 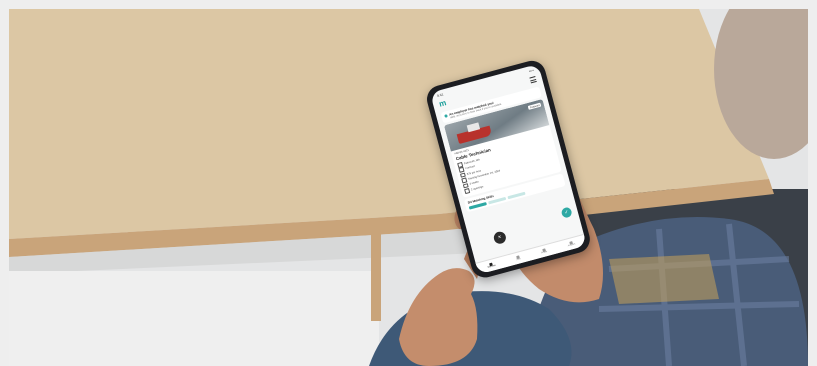 What do you see at coordinates (194, 318) in the screenshot?
I see `lower-wall` at bounding box center [194, 318].